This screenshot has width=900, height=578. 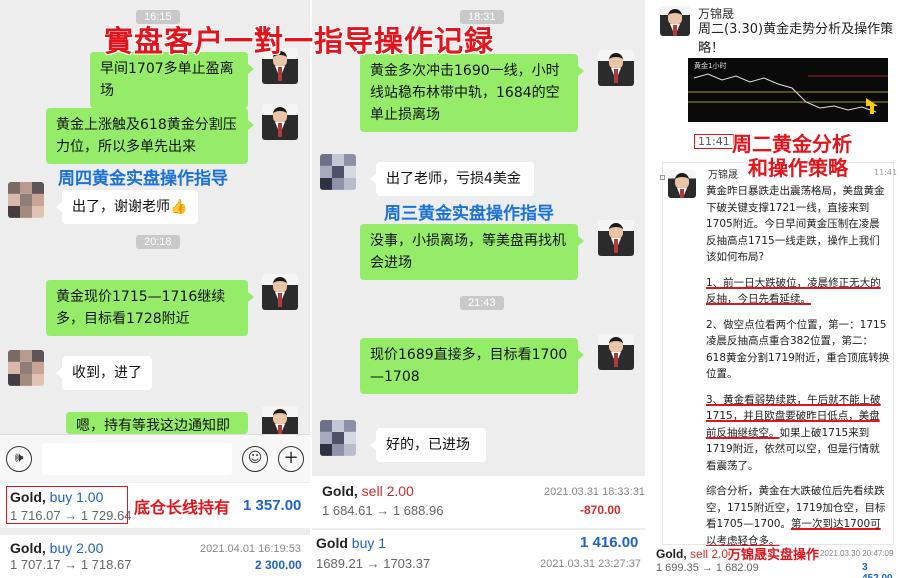 I want to click on message-bubble-sent: 没事，小损离场，等美盘再找机会进场, so click(x=472, y=252).